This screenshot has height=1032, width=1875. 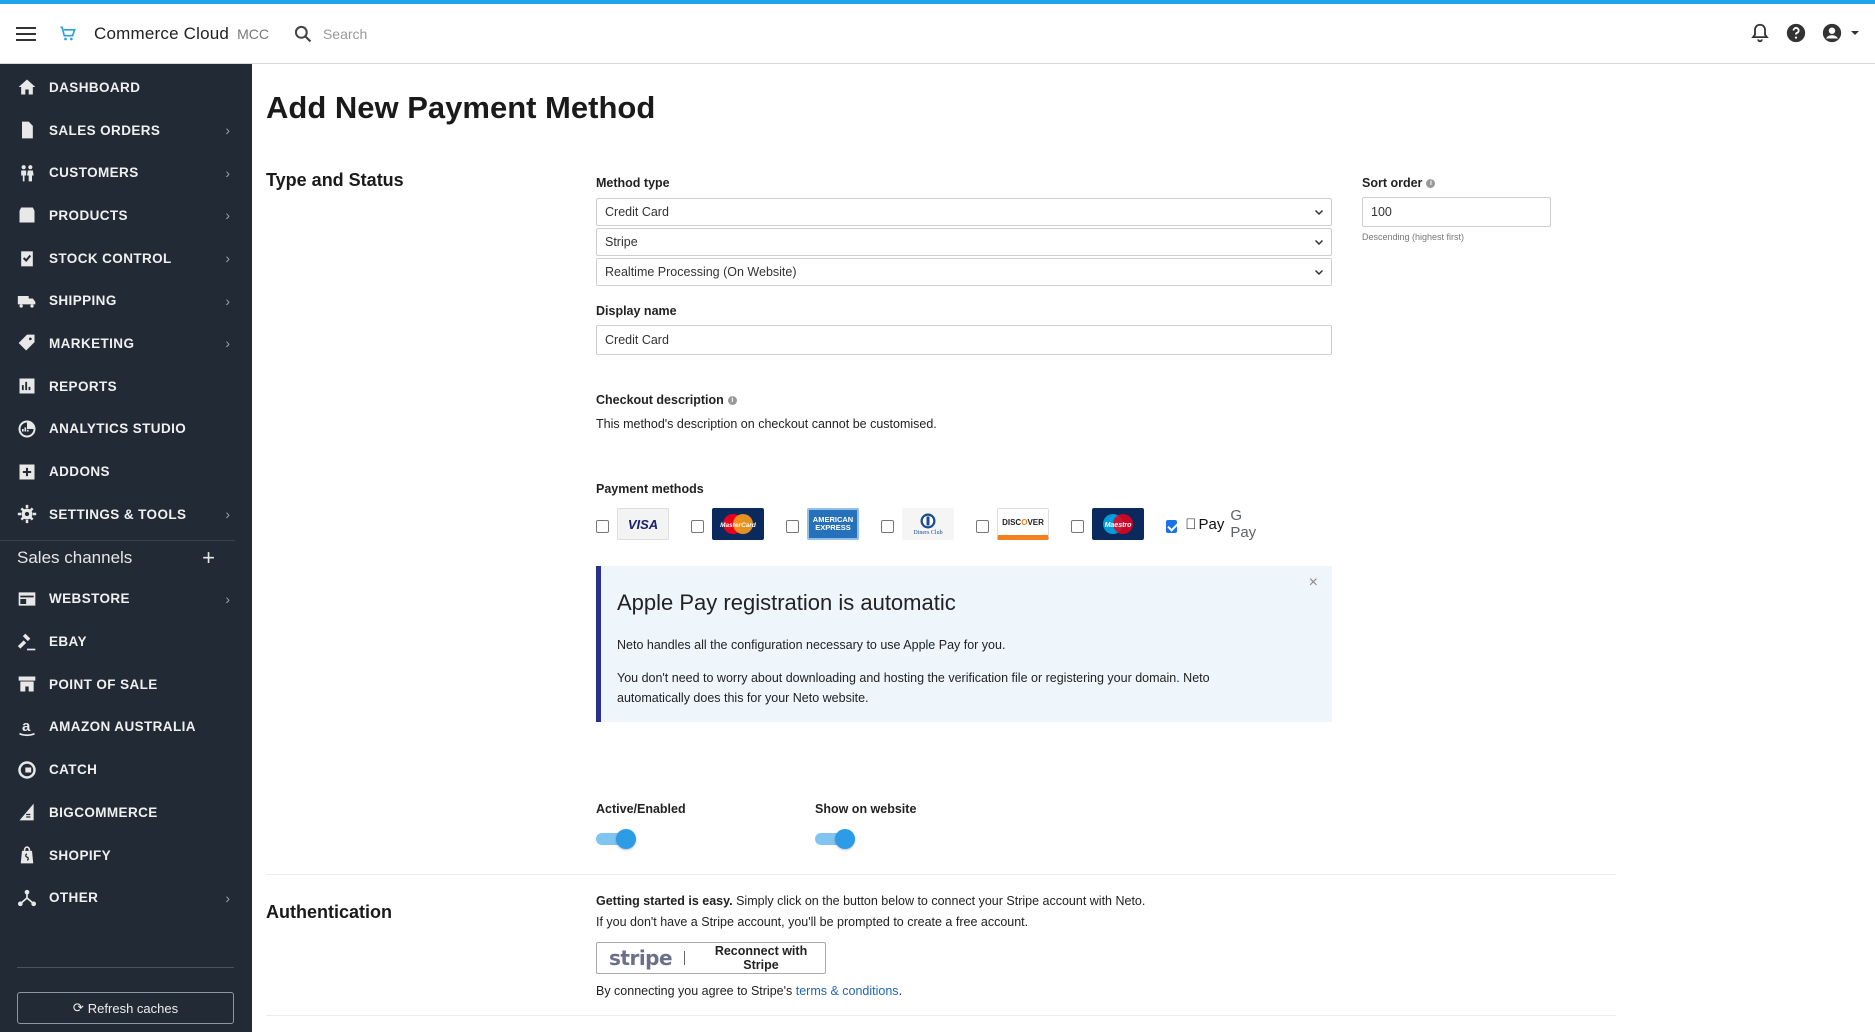 What do you see at coordinates (887, 526) in the screenshot?
I see `diners-checkbox` at bounding box center [887, 526].